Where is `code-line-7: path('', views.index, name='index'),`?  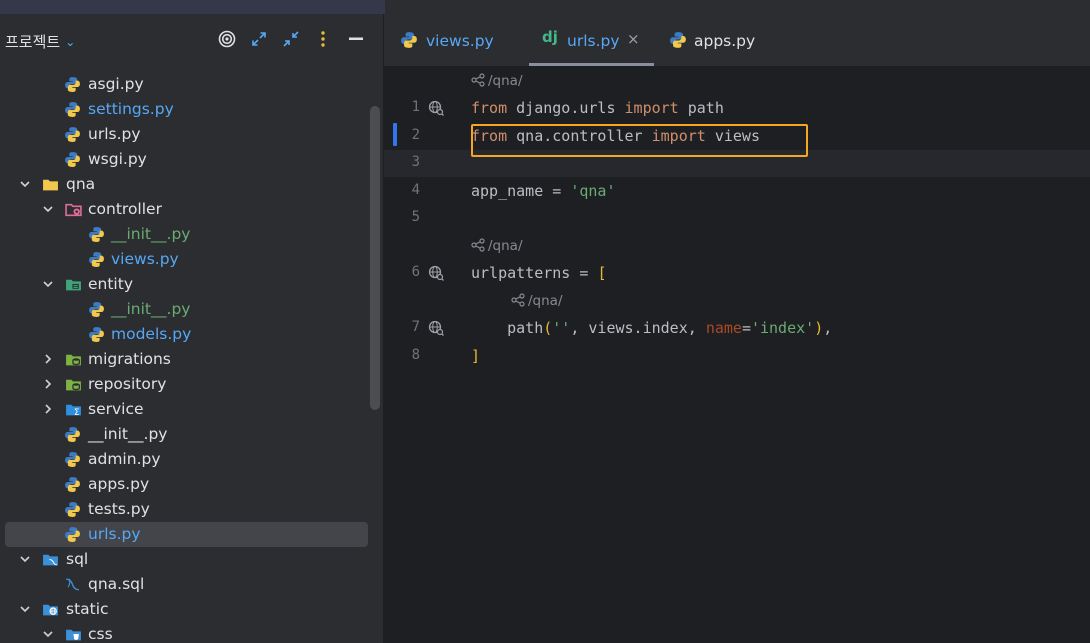 code-line-7: path('', views.index, name='index'), is located at coordinates (651, 328).